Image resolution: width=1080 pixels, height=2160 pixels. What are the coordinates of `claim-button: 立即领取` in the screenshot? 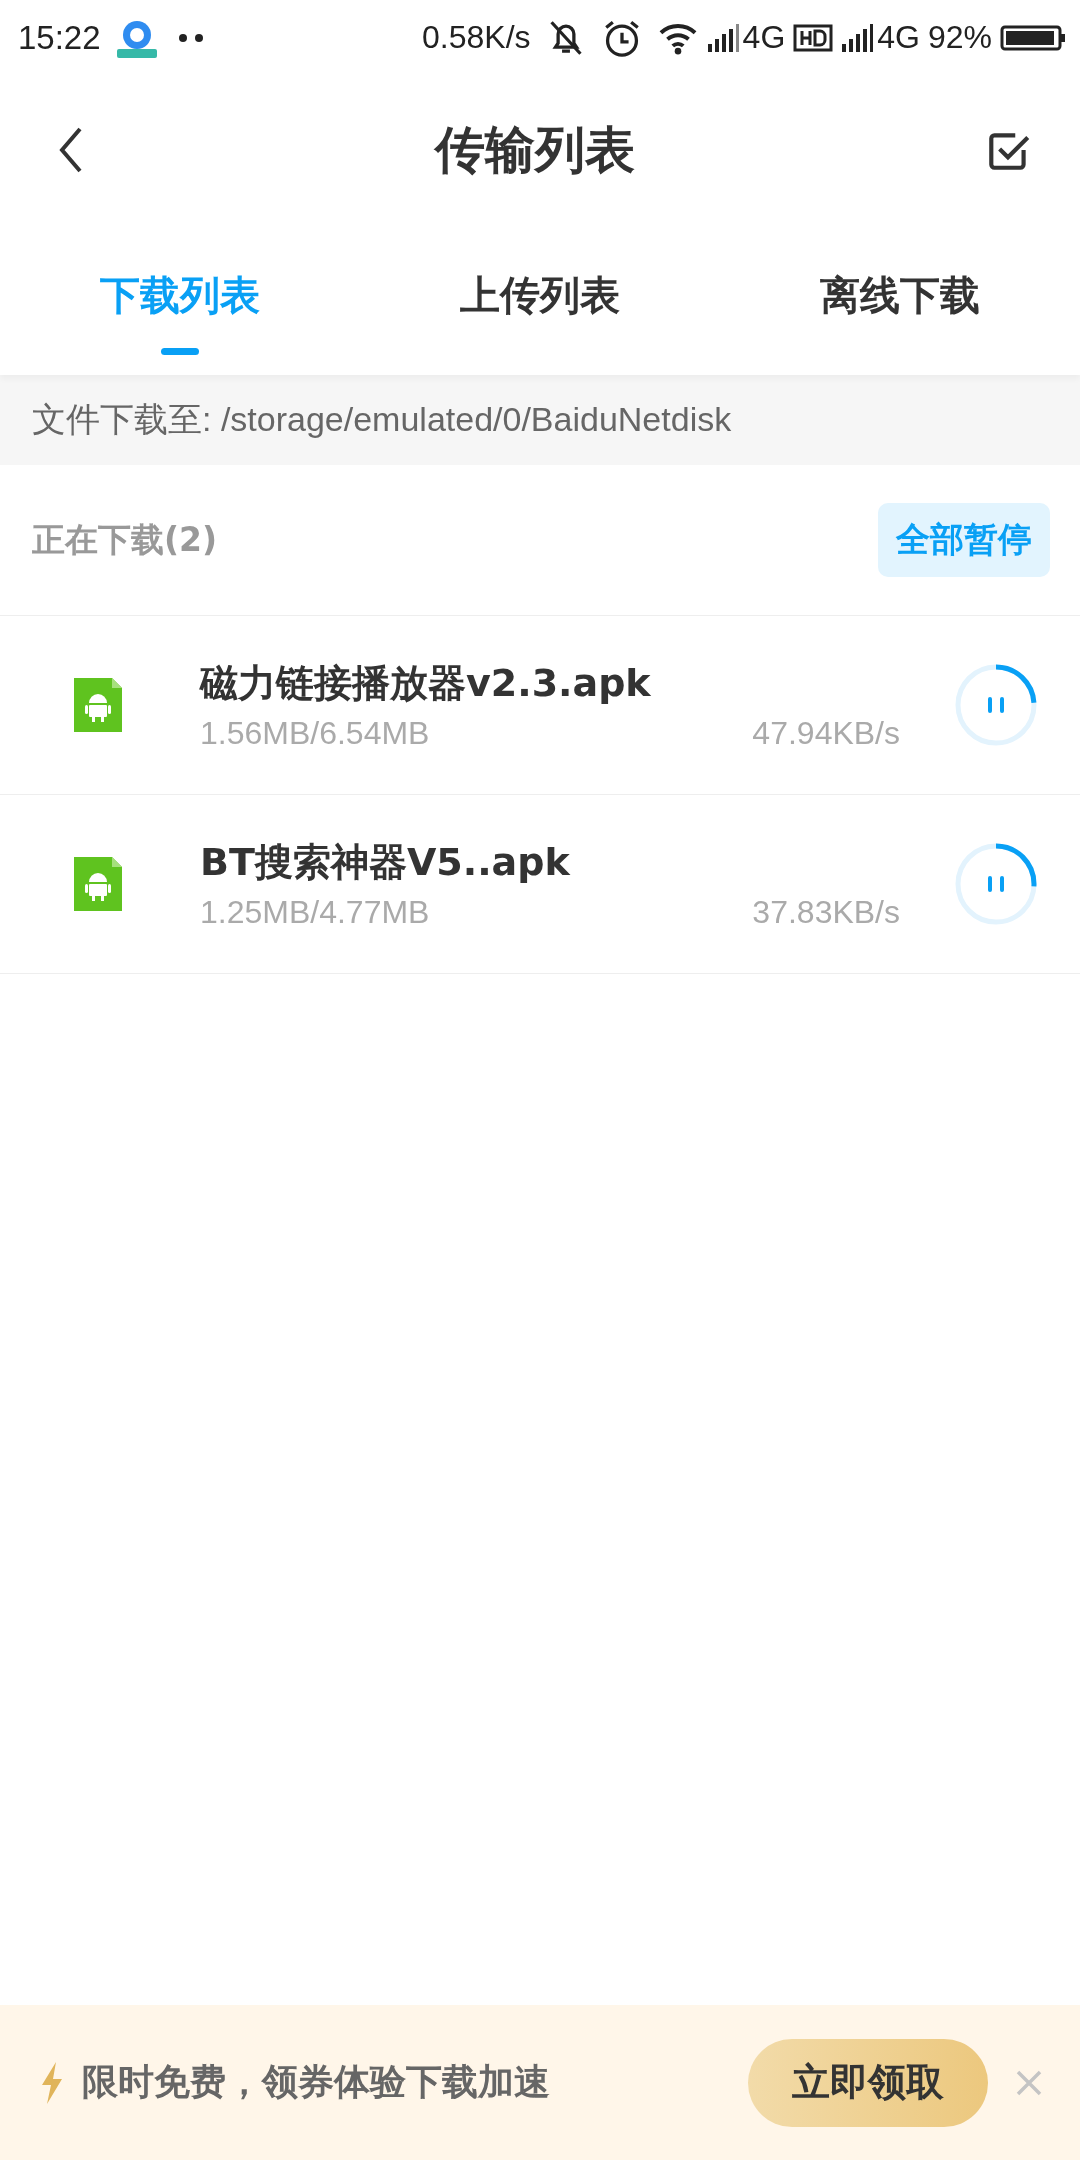 It's located at (868, 2082).